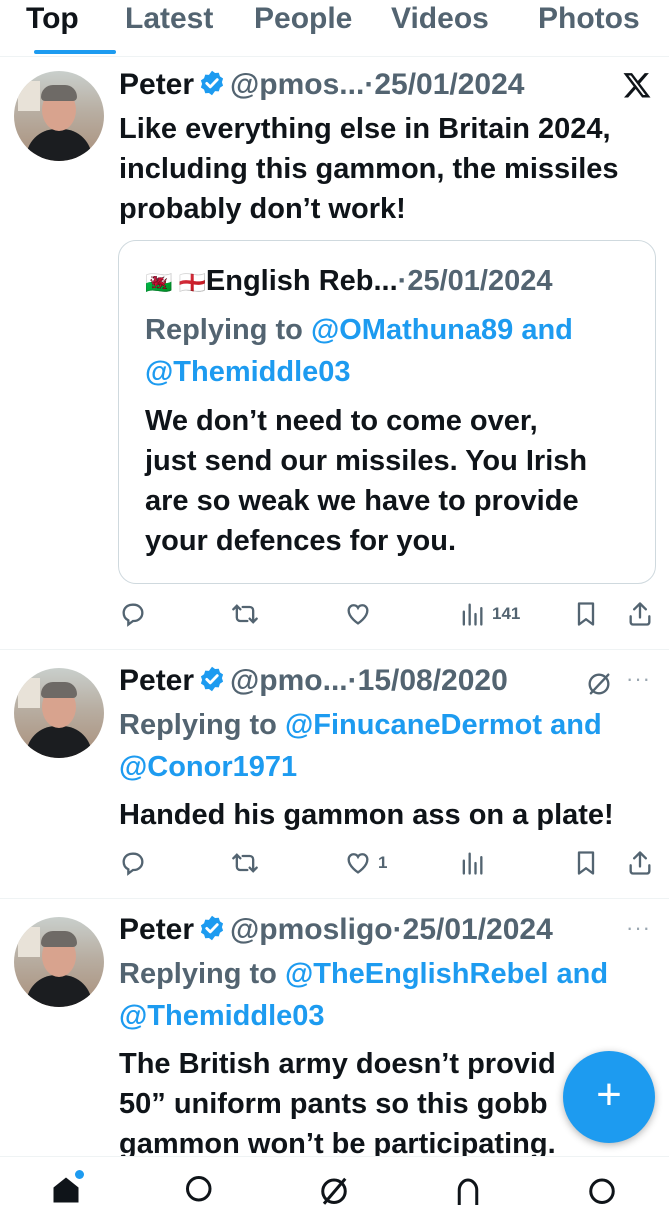 Image resolution: width=669 pixels, height=1205 pixels. I want to click on view-count: 141, so click(506, 613).